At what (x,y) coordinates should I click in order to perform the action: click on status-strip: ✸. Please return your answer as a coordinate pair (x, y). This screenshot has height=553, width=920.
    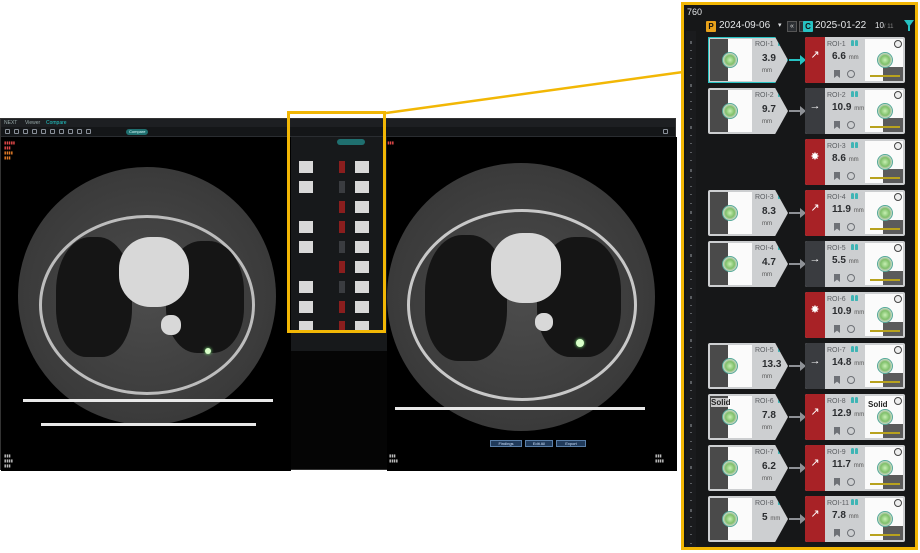
    Looking at the image, I should click on (815, 162).